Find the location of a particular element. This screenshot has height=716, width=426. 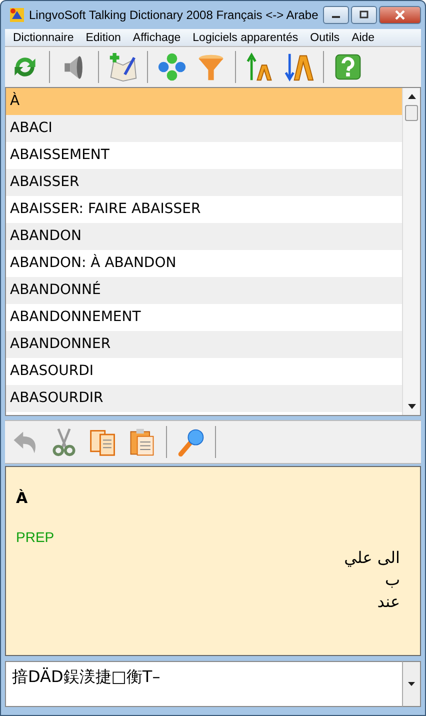

word-list-item: ABANDONNÉ is located at coordinates (204, 290).